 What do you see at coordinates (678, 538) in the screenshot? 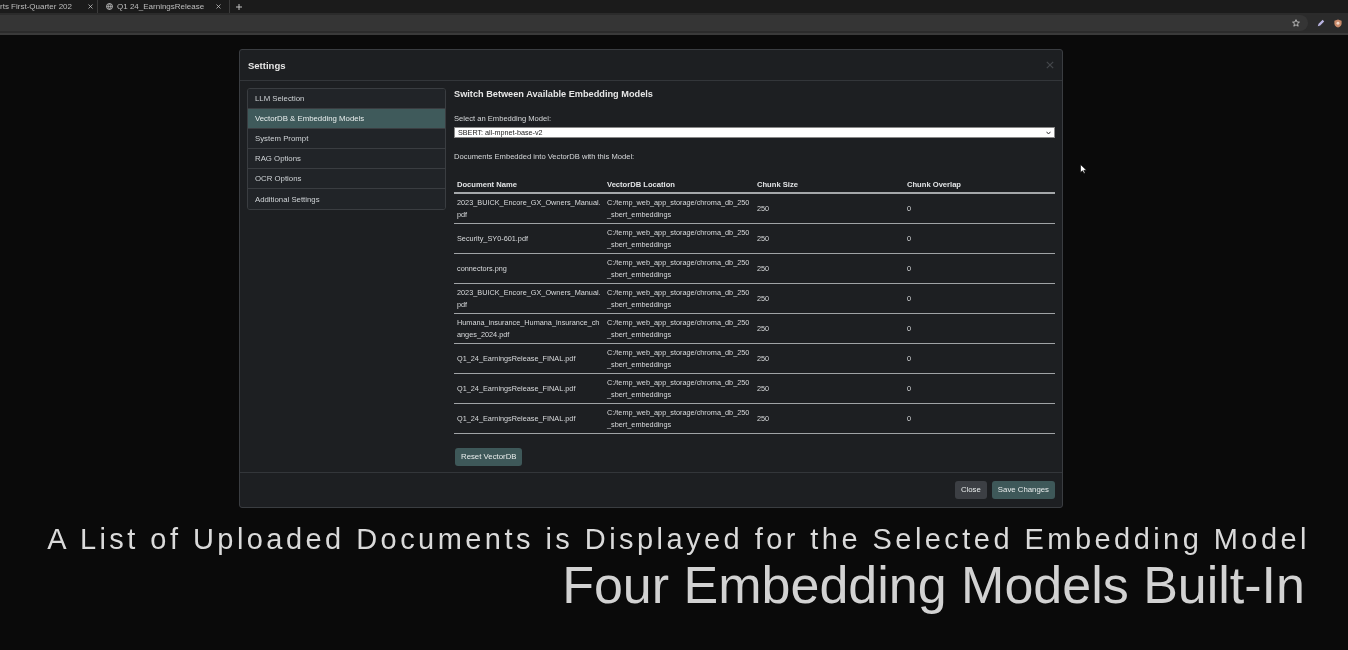
I see `caption-subtitle: A List of Uploaded Documents is Displayed for the Selected Embedding Model` at bounding box center [678, 538].